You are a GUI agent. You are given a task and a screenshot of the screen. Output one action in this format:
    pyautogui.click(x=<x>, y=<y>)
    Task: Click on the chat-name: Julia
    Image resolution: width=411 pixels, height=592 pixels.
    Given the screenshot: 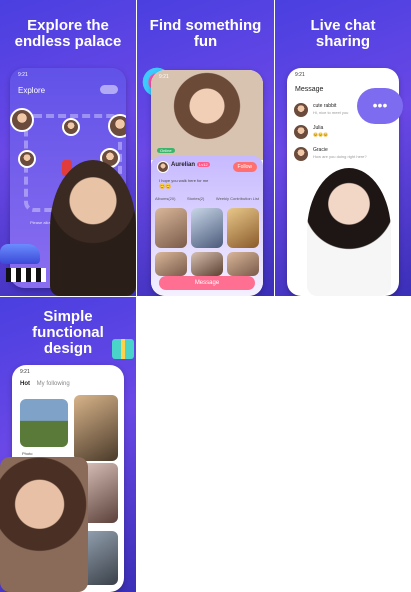 What is the action you would take?
    pyautogui.click(x=318, y=128)
    